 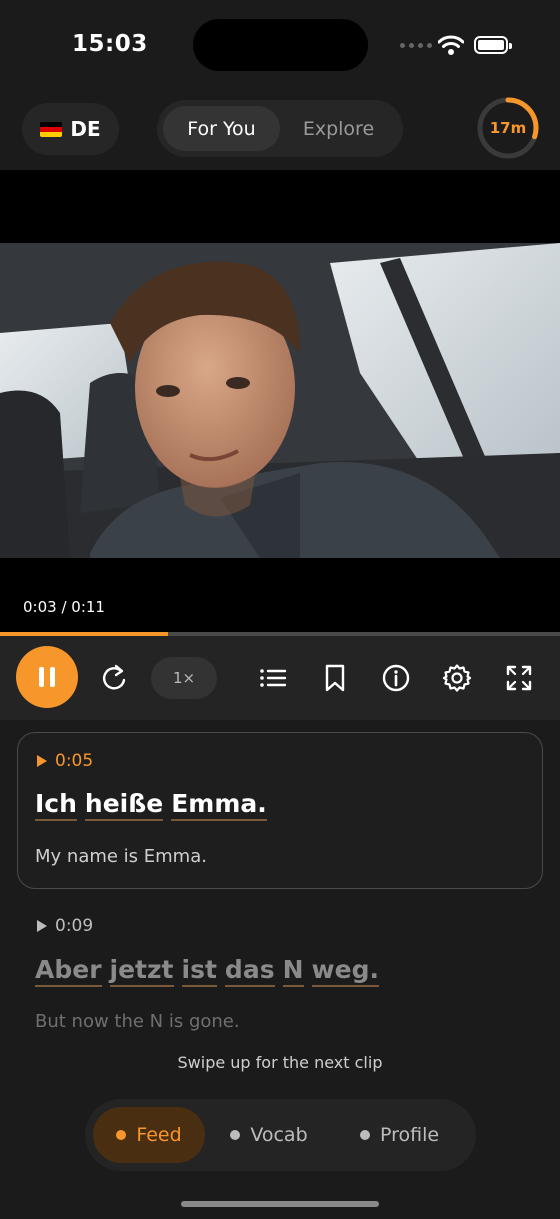 I want to click on subtitle-timestamp: 0:05, so click(x=65, y=761).